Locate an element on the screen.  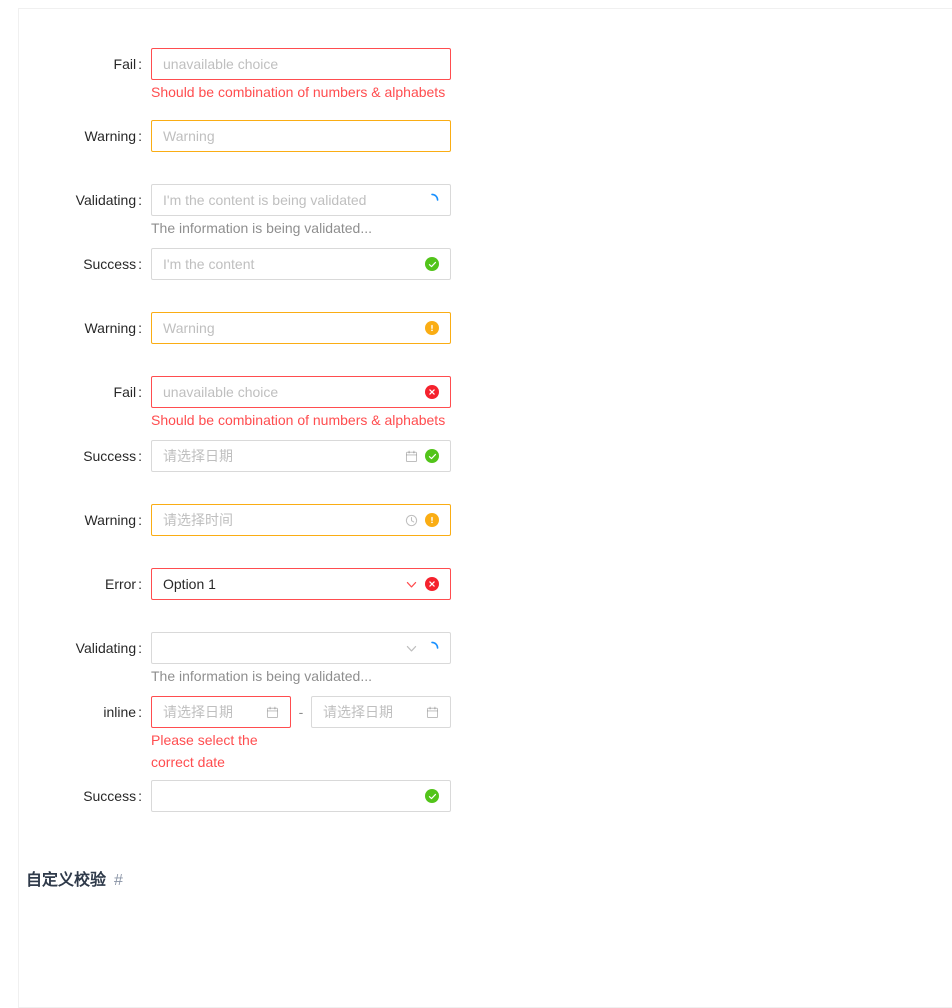
error-select-suffix is located at coordinates (421, 584).